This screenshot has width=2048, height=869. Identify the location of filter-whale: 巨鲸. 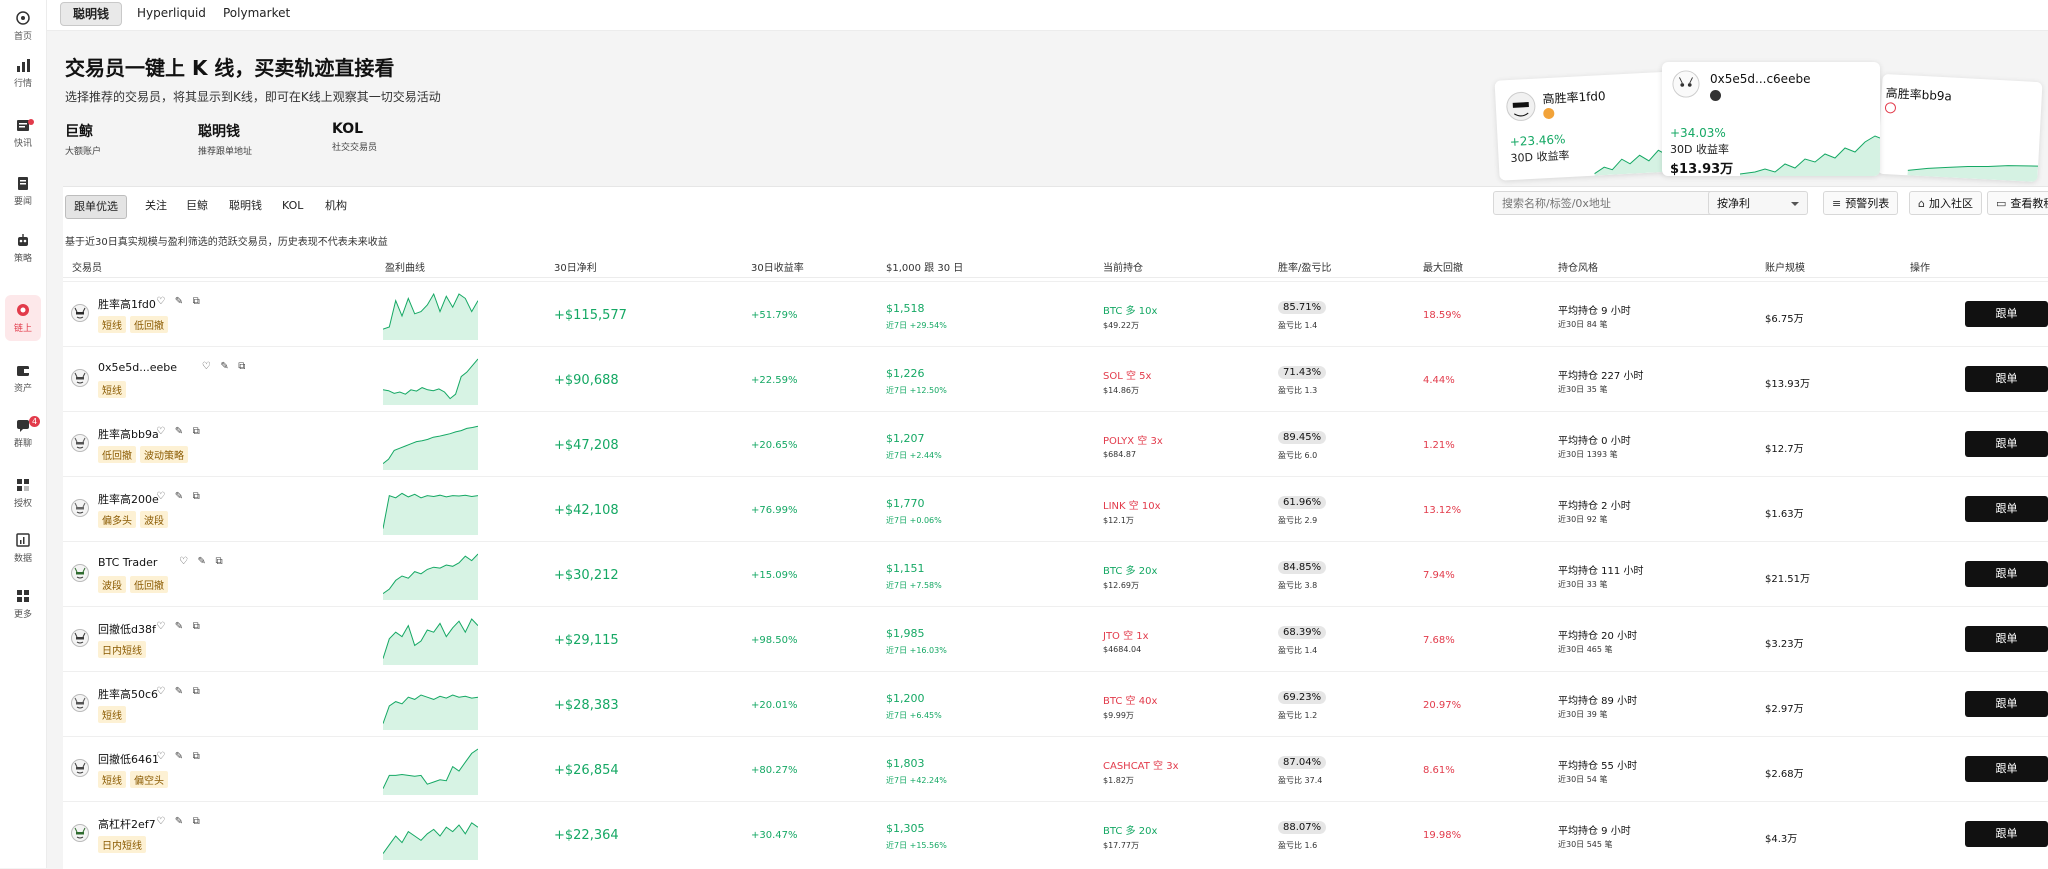
(197, 206).